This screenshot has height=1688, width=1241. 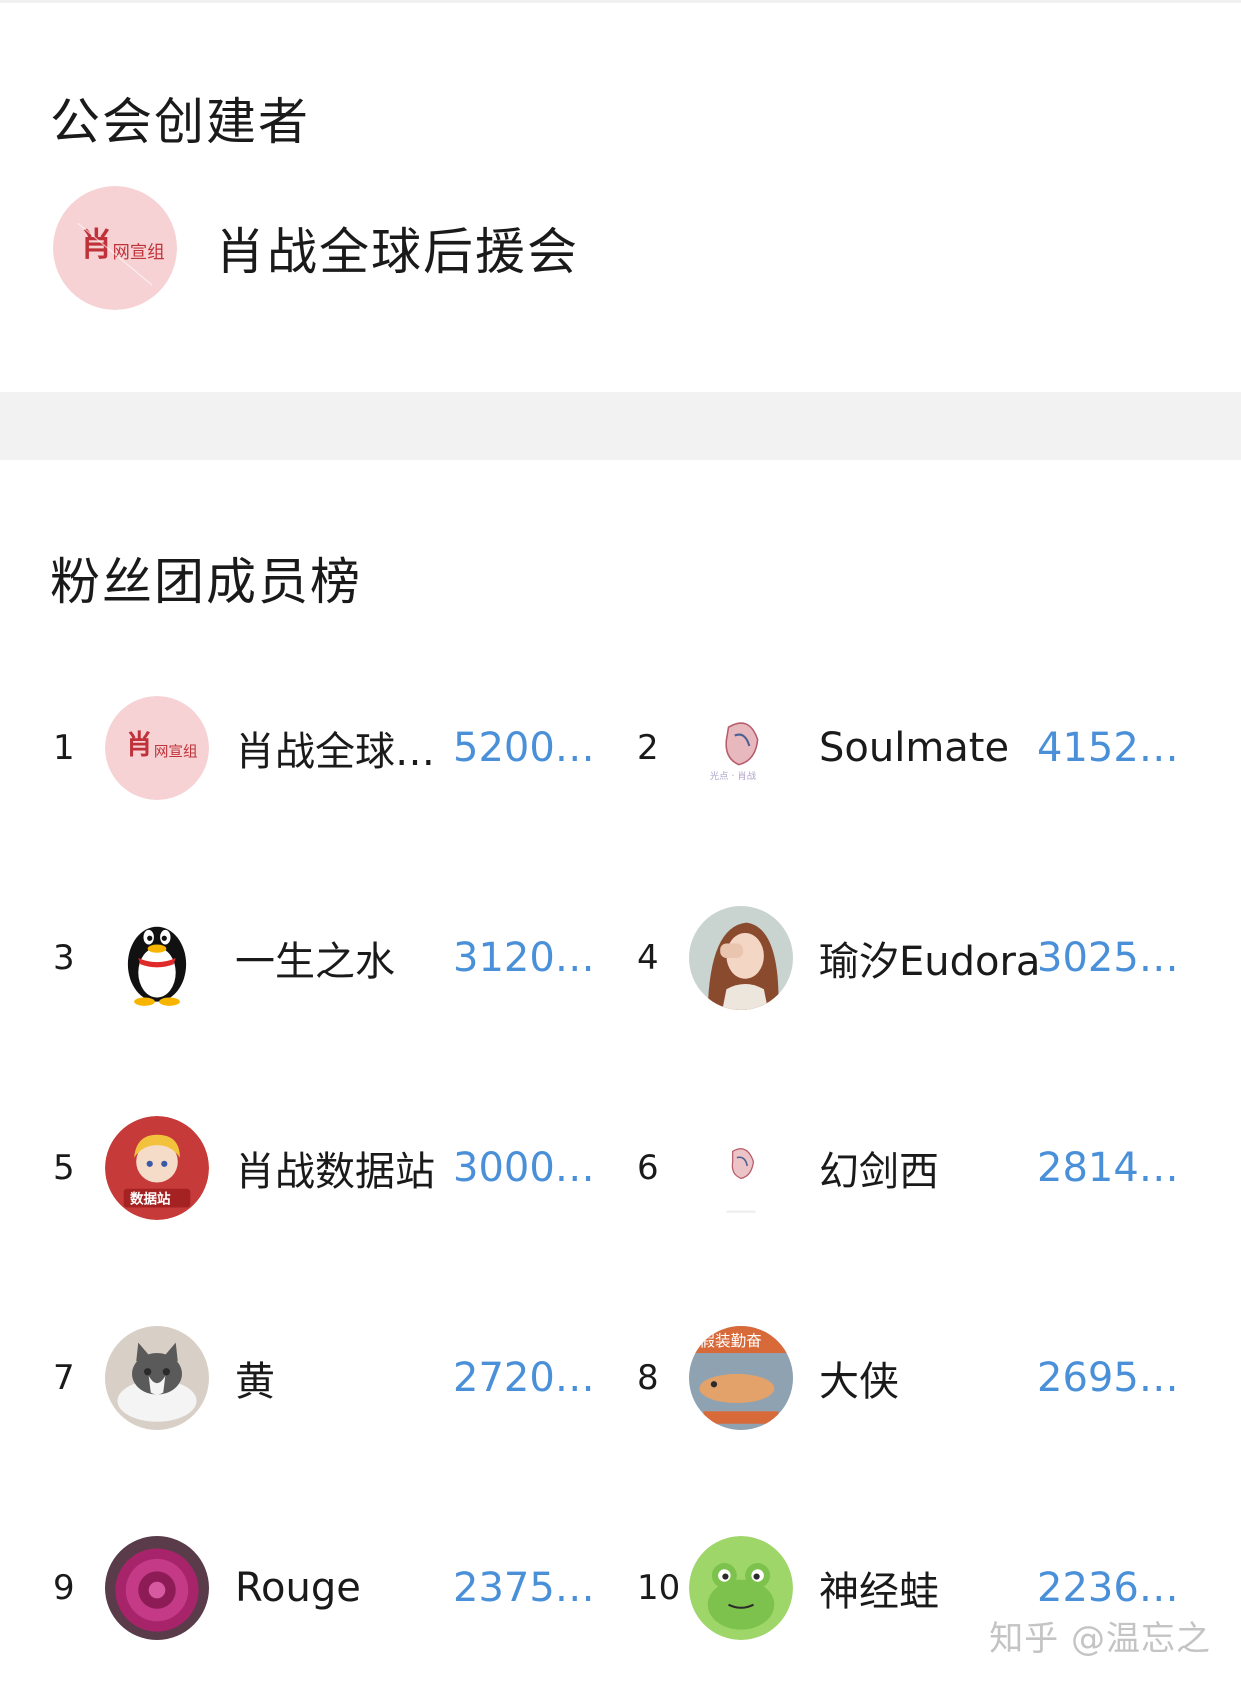 What do you see at coordinates (859, 1382) in the screenshot?
I see `member-name: 大侠` at bounding box center [859, 1382].